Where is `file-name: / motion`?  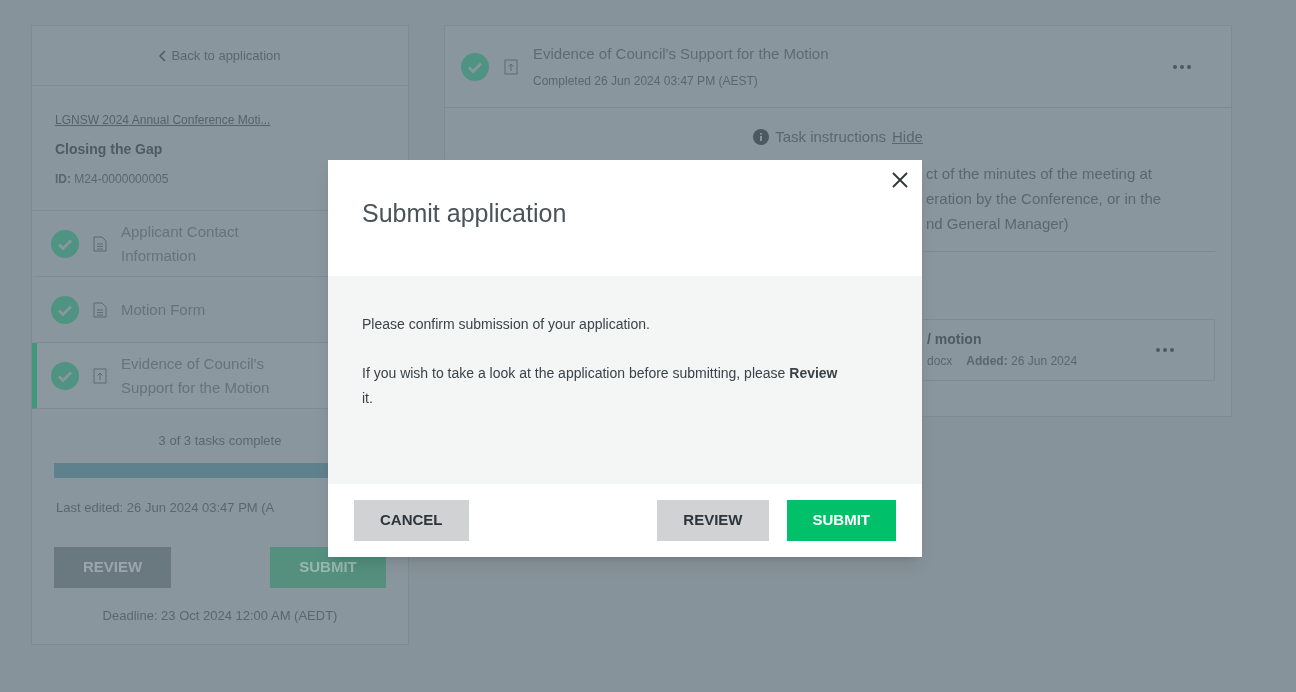 file-name: / motion is located at coordinates (955, 339).